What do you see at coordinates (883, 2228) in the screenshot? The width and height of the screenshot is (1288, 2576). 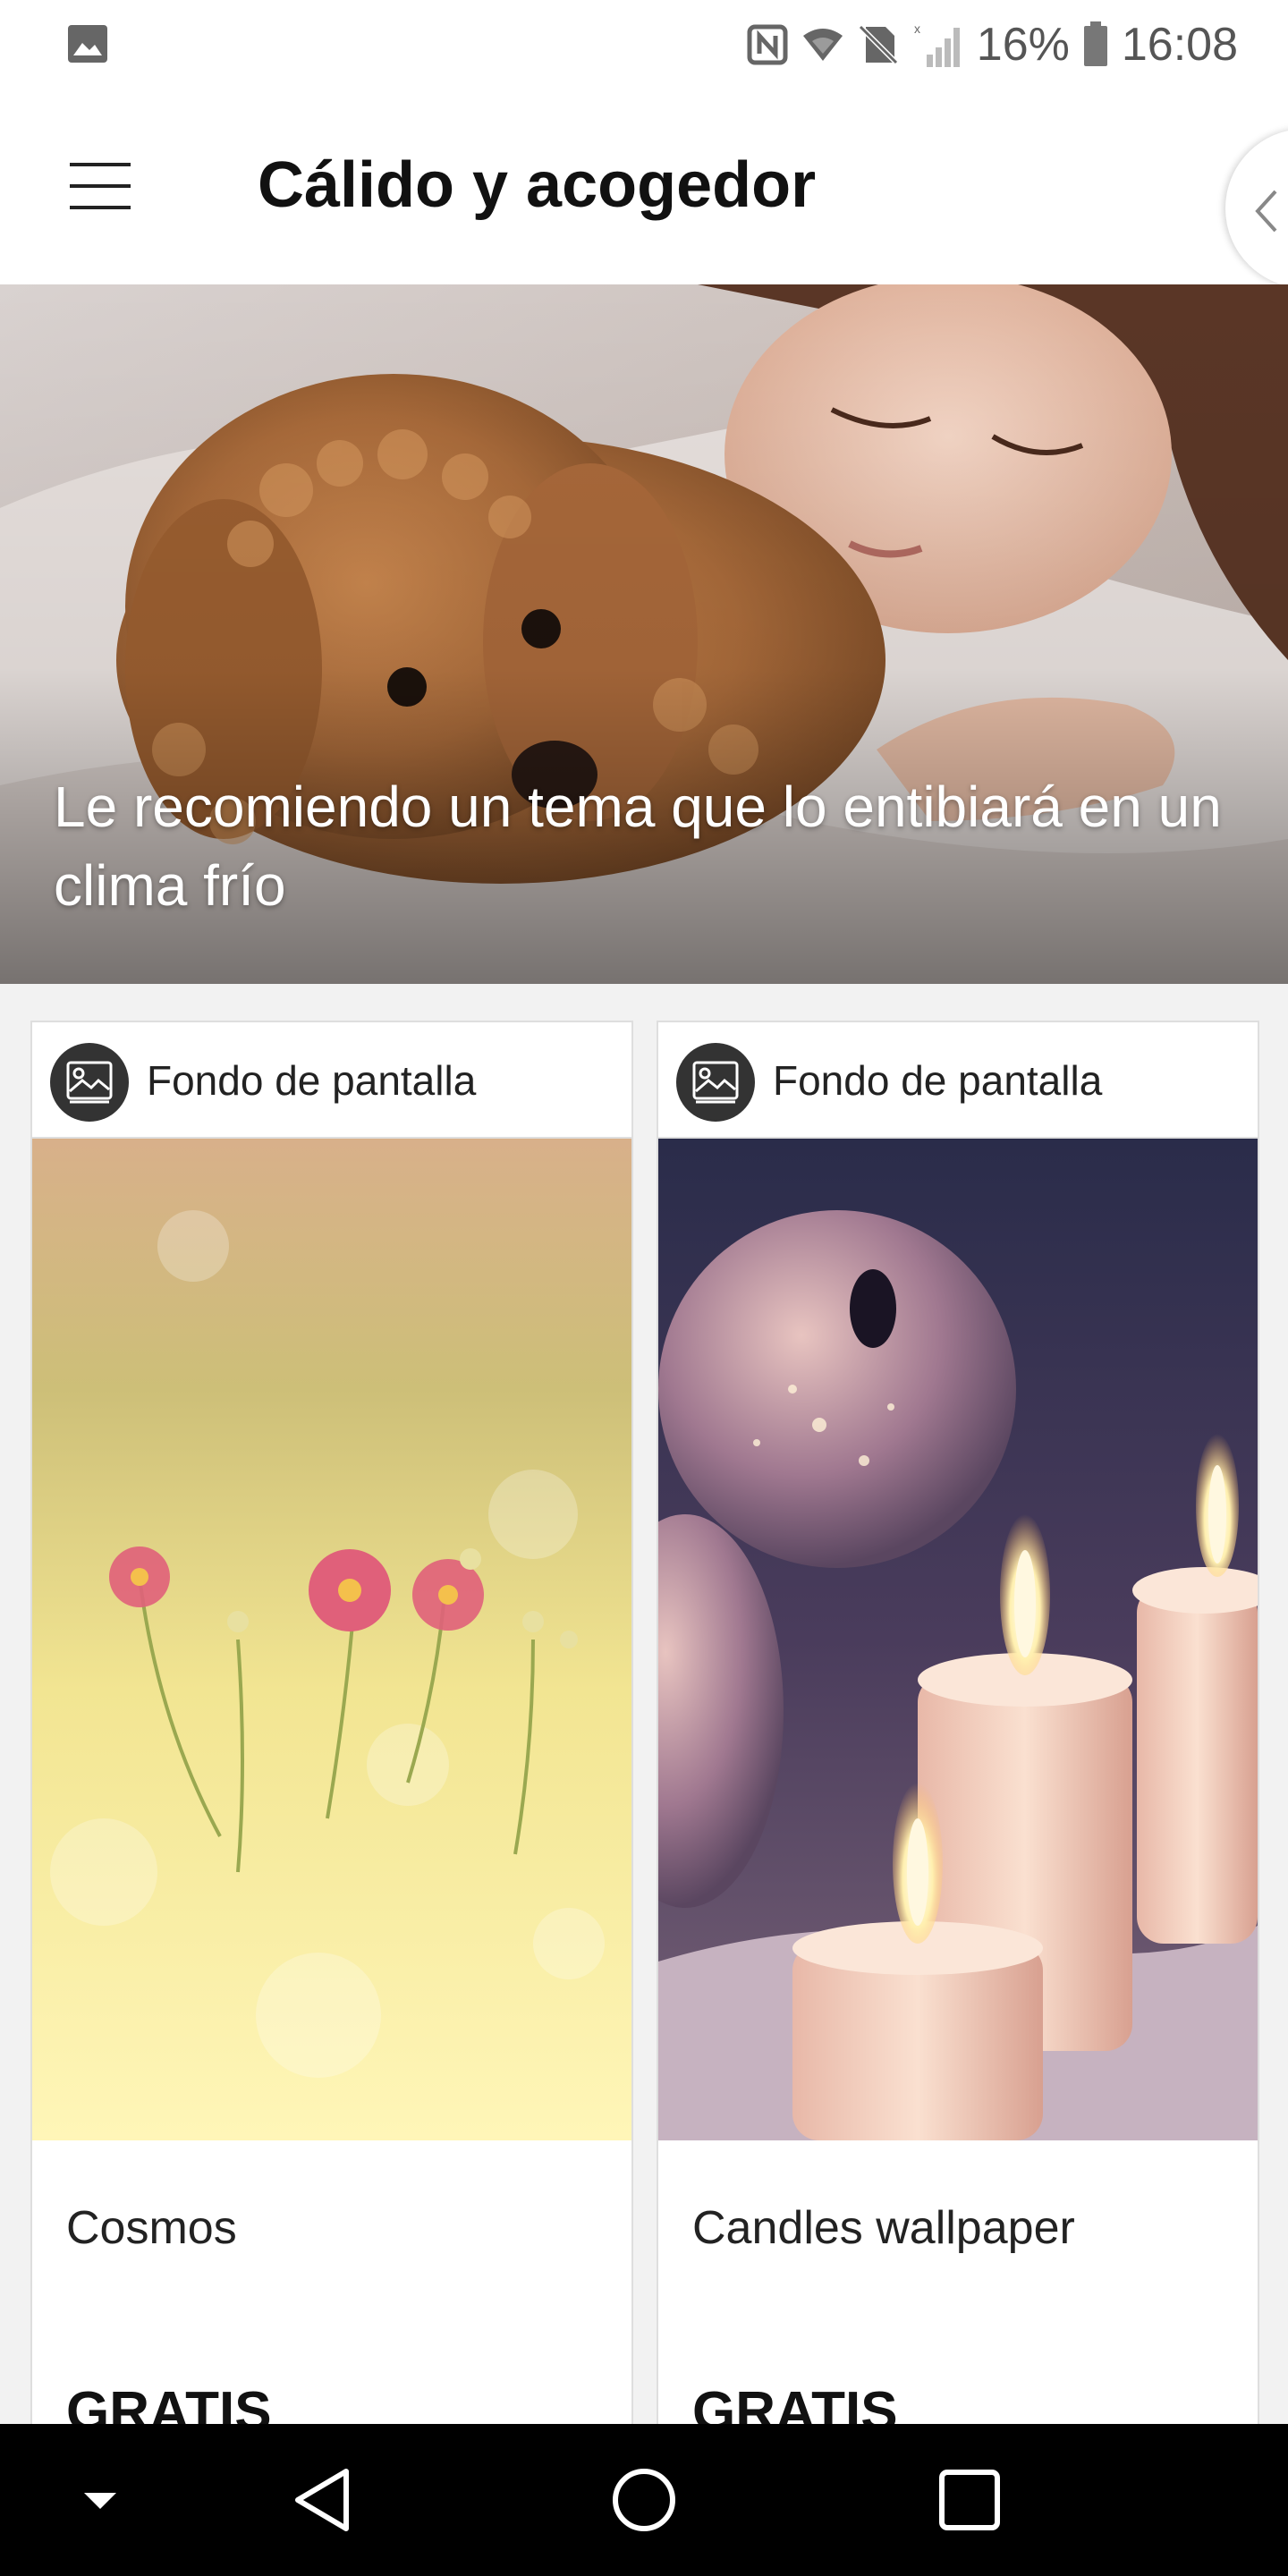 I see `card-name: Candles wallpaper` at bounding box center [883, 2228].